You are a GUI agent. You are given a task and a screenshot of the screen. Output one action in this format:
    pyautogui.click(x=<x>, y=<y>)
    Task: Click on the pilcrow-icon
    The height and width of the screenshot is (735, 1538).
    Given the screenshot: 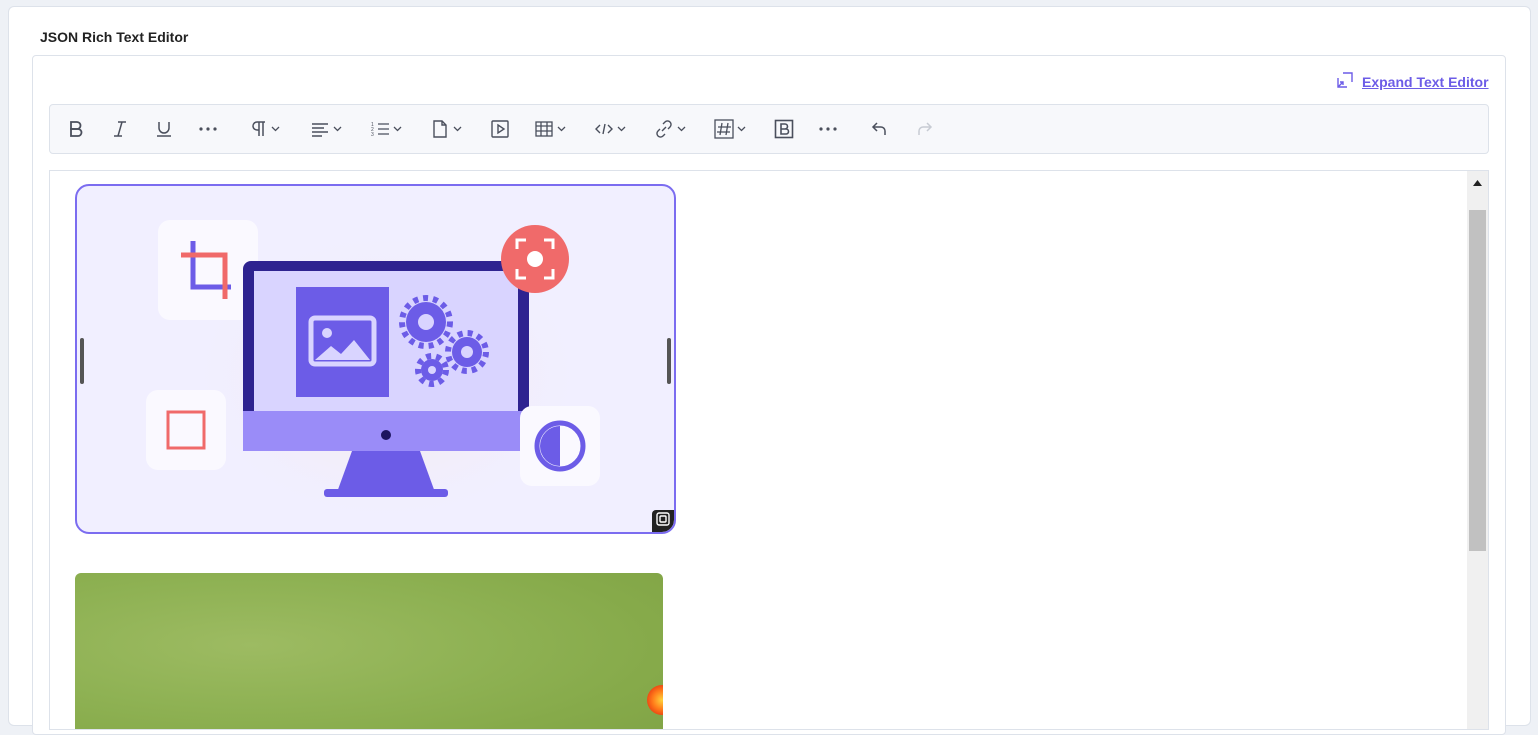 What is the action you would take?
    pyautogui.click(x=259, y=129)
    